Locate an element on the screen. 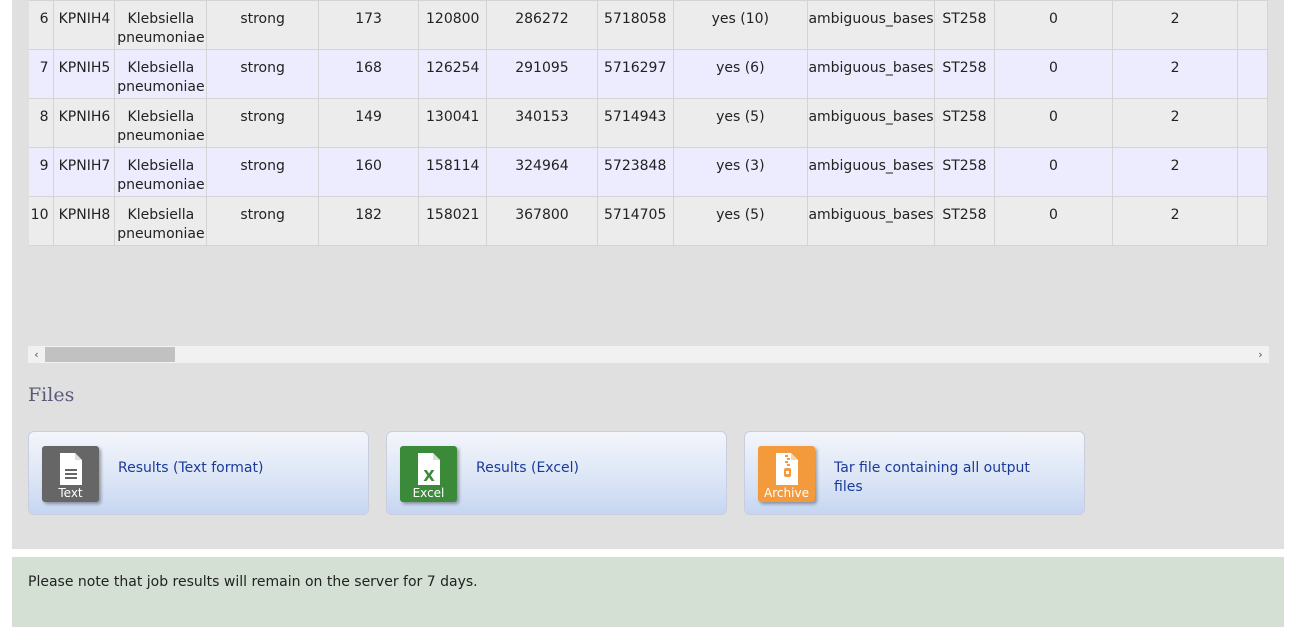 This screenshot has width=1295, height=627. cell-row-number: 10 is located at coordinates (42, 221).